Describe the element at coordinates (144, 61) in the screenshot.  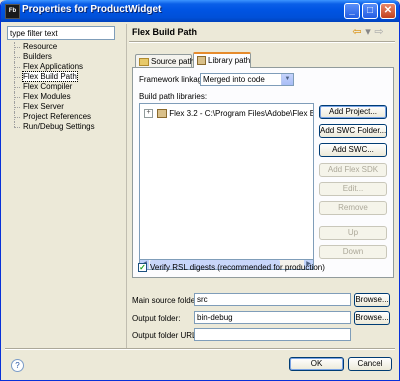
I see `source-folder-icon` at that location.